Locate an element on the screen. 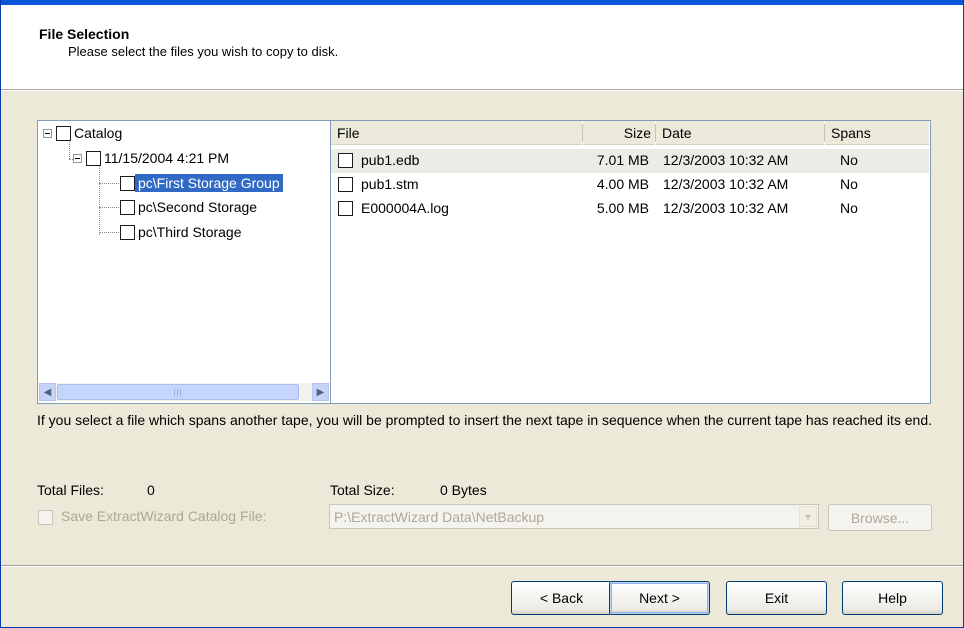 The height and width of the screenshot is (628, 964). tree-node-third-storage: pc\Third Storage is located at coordinates (182, 232).